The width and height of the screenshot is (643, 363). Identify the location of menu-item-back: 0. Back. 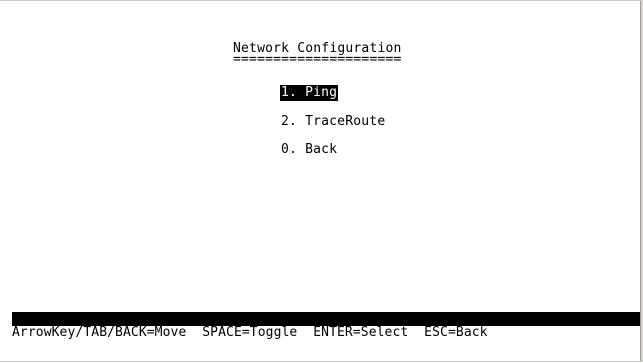
(309, 150).